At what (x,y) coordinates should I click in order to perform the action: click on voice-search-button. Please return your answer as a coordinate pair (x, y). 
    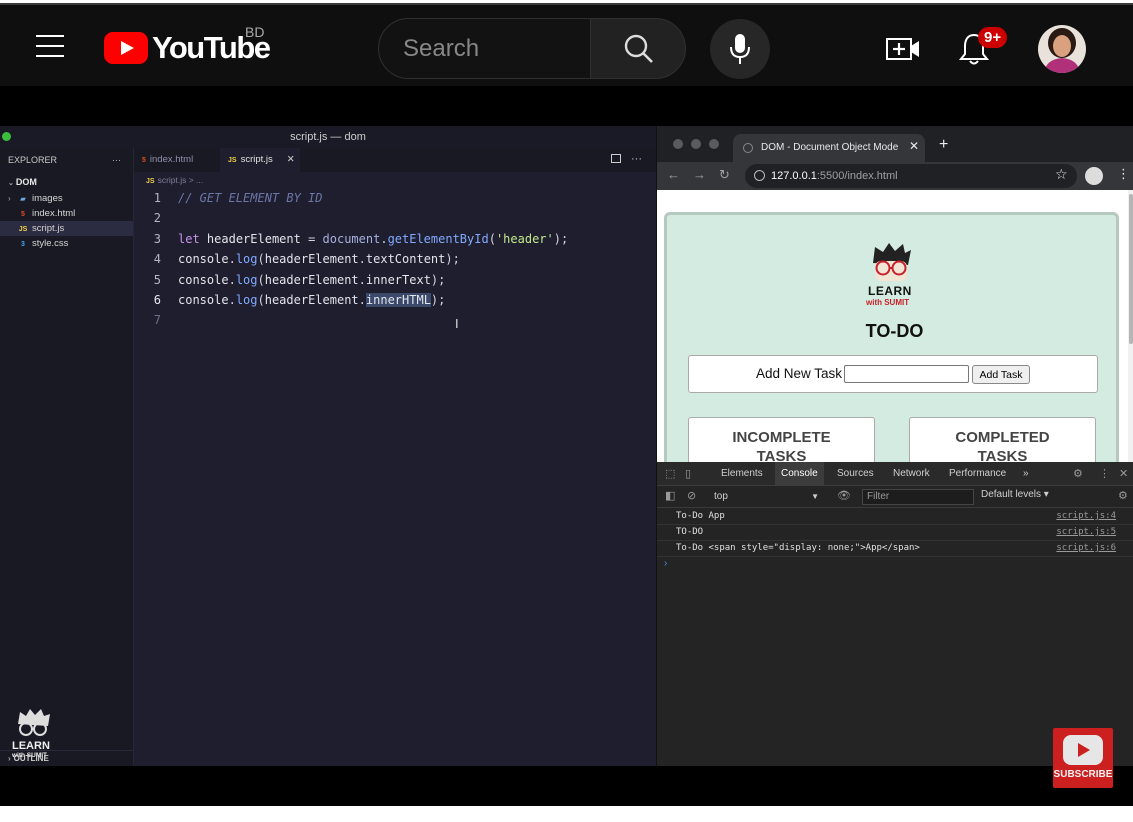
    Looking at the image, I should click on (740, 49).